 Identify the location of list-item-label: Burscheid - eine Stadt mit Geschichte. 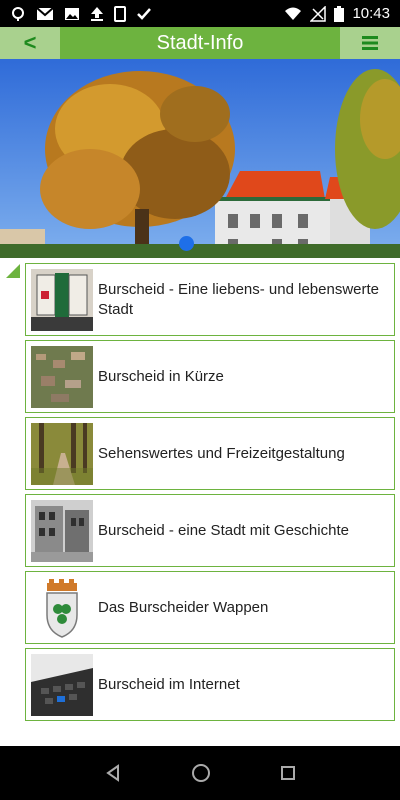
(223, 530).